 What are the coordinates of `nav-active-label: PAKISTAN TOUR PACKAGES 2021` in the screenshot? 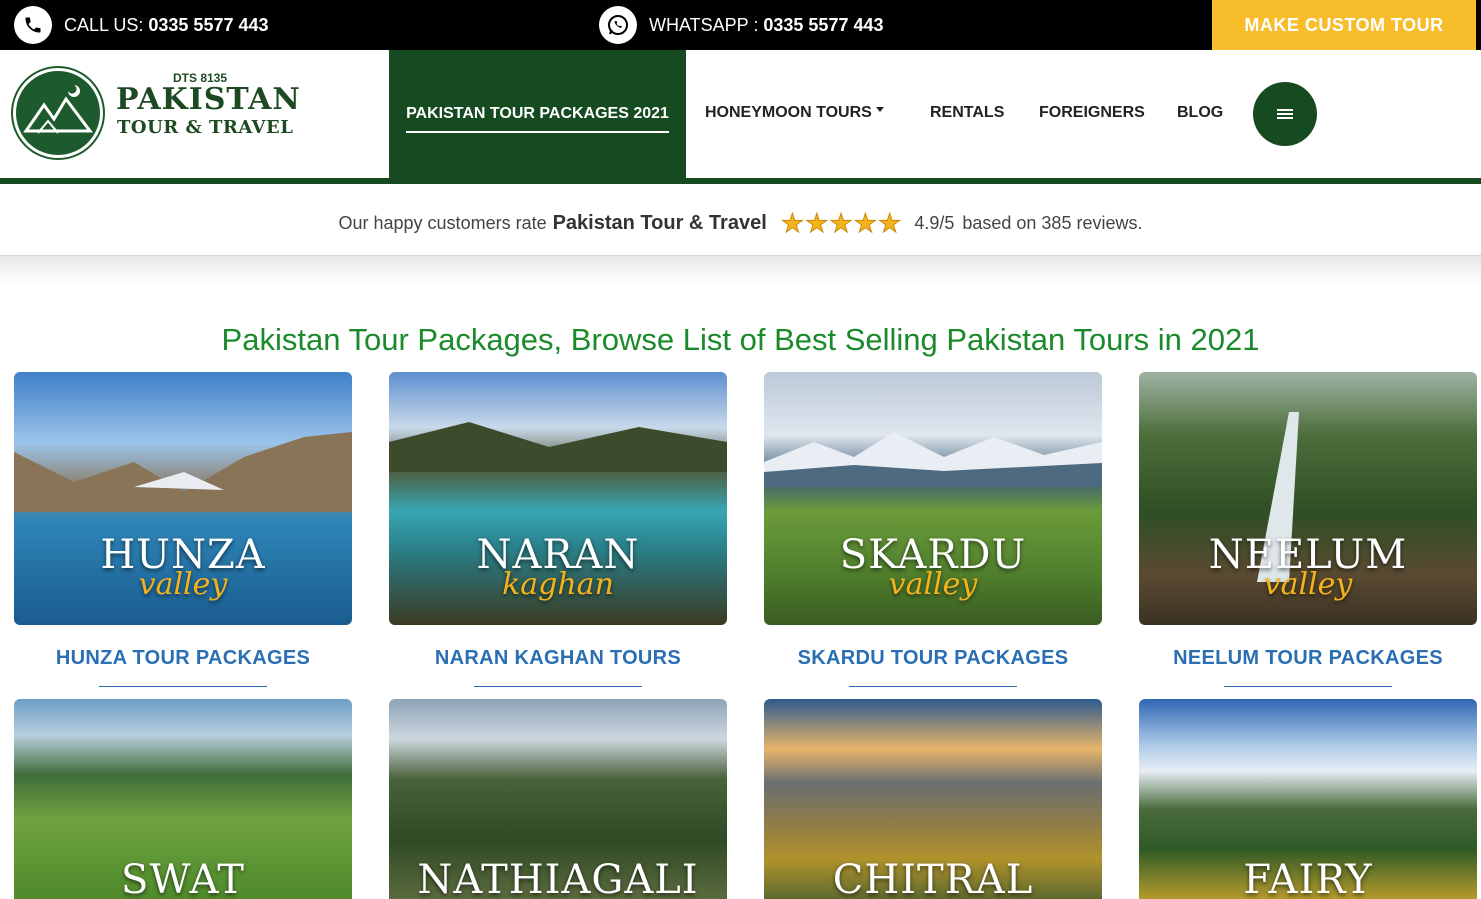 It's located at (537, 119).